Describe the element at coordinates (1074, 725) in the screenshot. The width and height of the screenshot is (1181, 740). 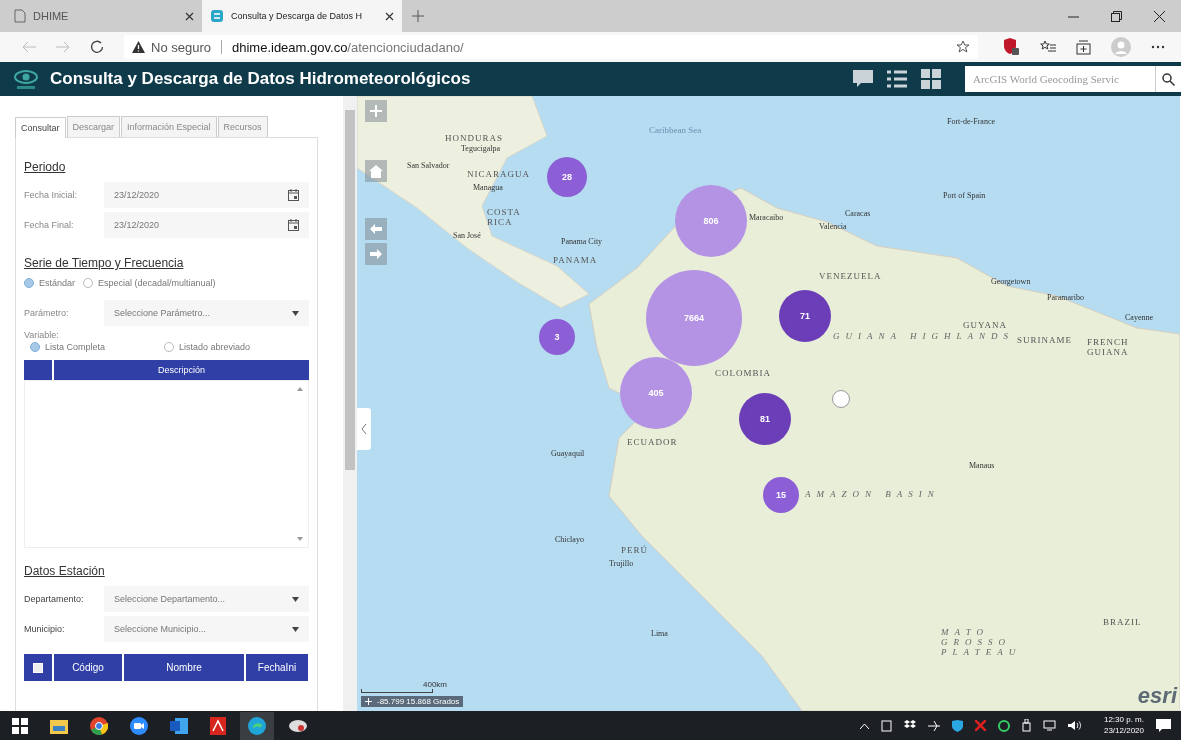
I see `volume-icon` at that location.